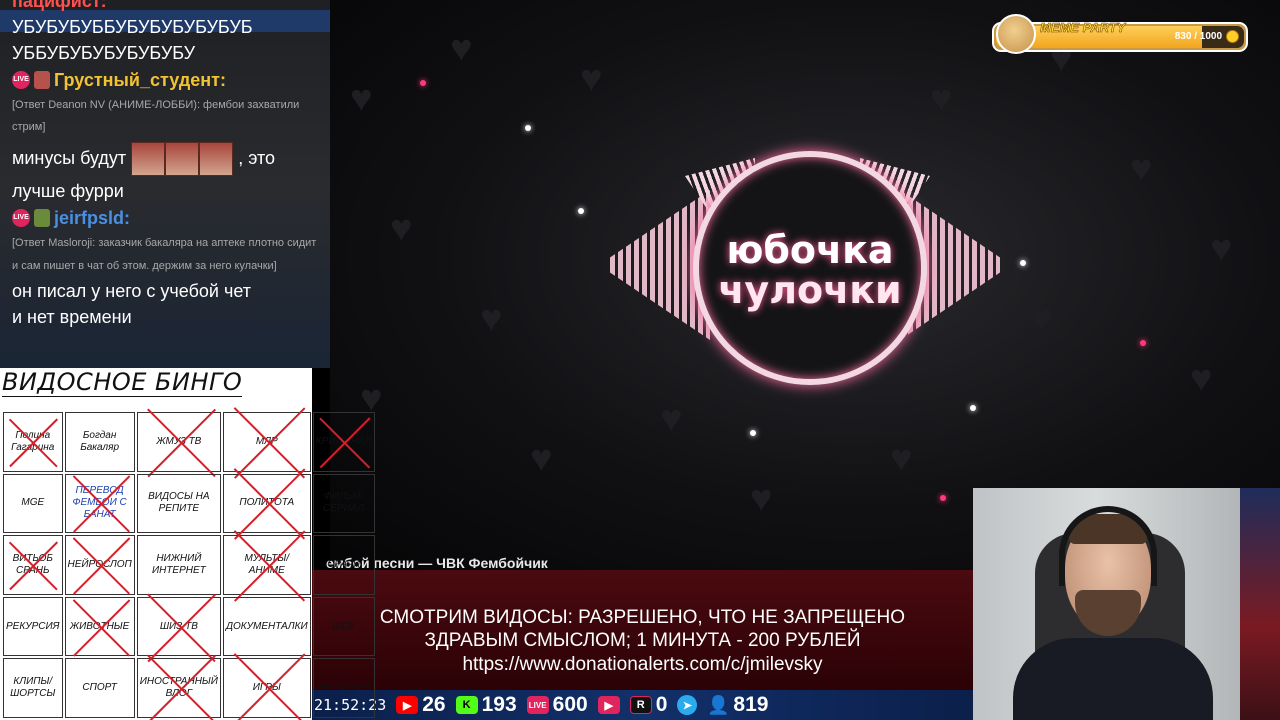 This screenshot has height=720, width=1280. I want to click on bingo-cell: ЖМУ3 ТВ, so click(178, 442).